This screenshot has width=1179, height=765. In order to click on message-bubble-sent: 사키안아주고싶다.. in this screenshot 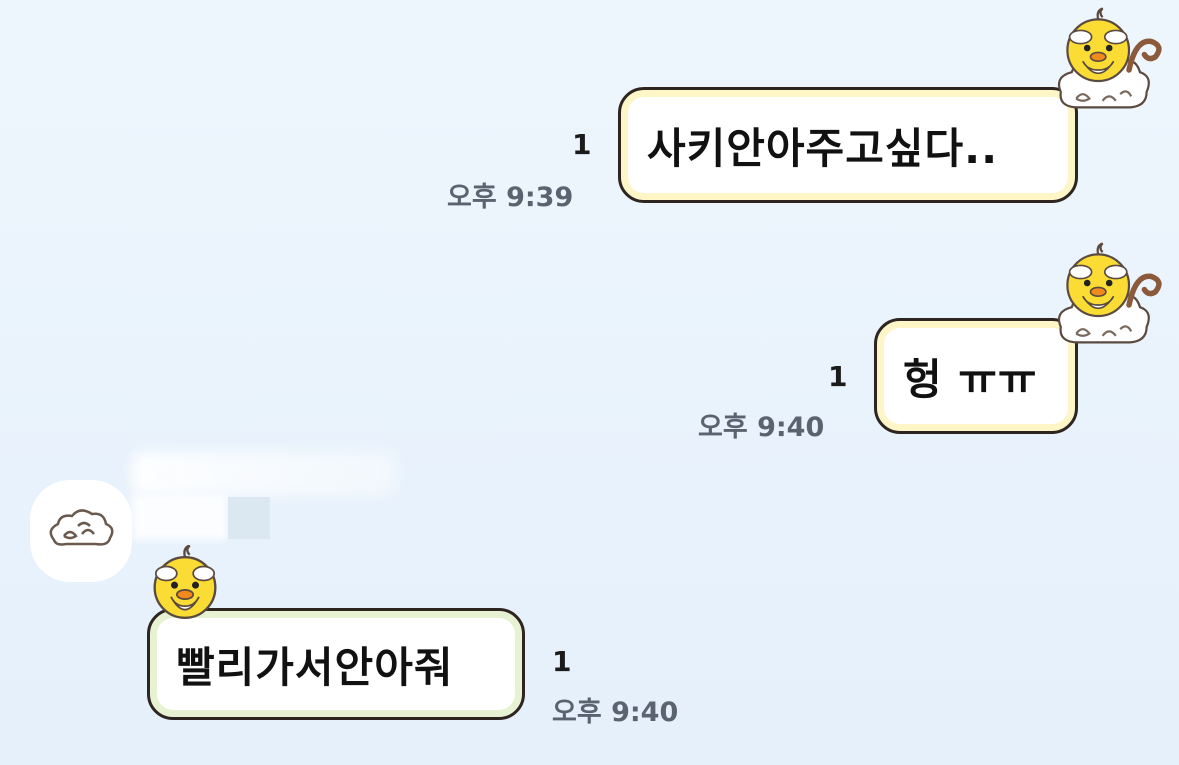, I will do `click(848, 145)`.